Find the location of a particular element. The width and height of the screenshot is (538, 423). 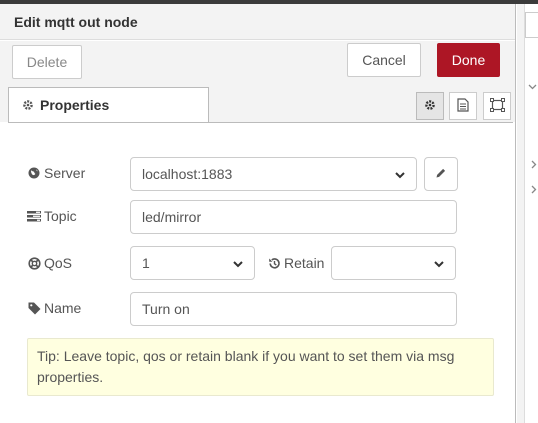

server-label: Server is located at coordinates (55, 173).